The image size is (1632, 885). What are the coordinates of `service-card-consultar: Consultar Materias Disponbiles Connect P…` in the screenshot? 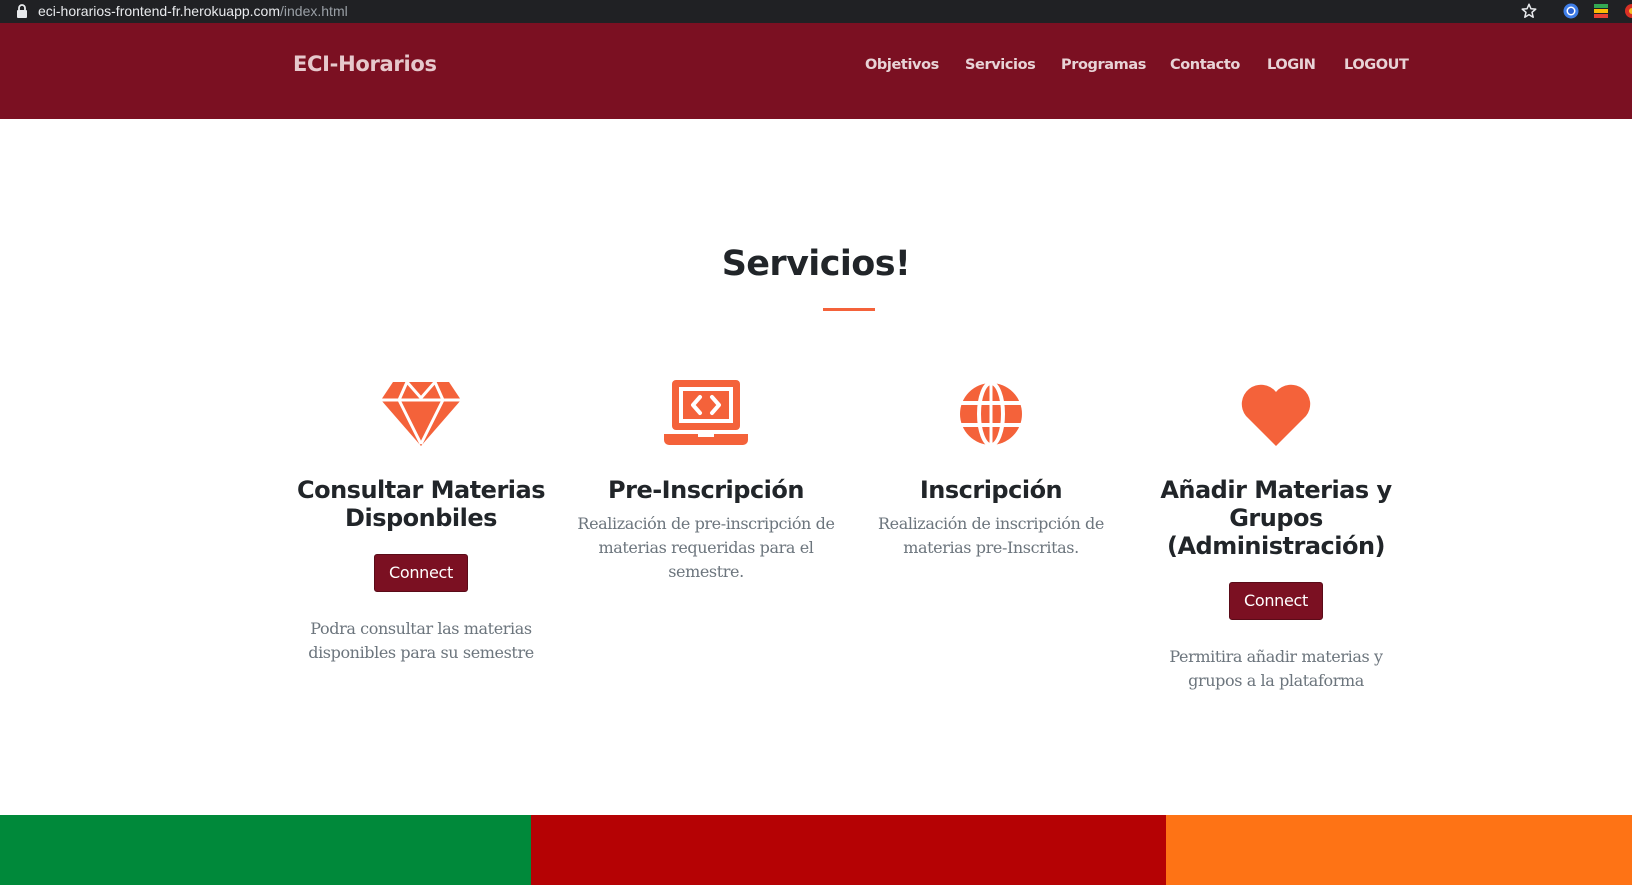 It's located at (421, 521).